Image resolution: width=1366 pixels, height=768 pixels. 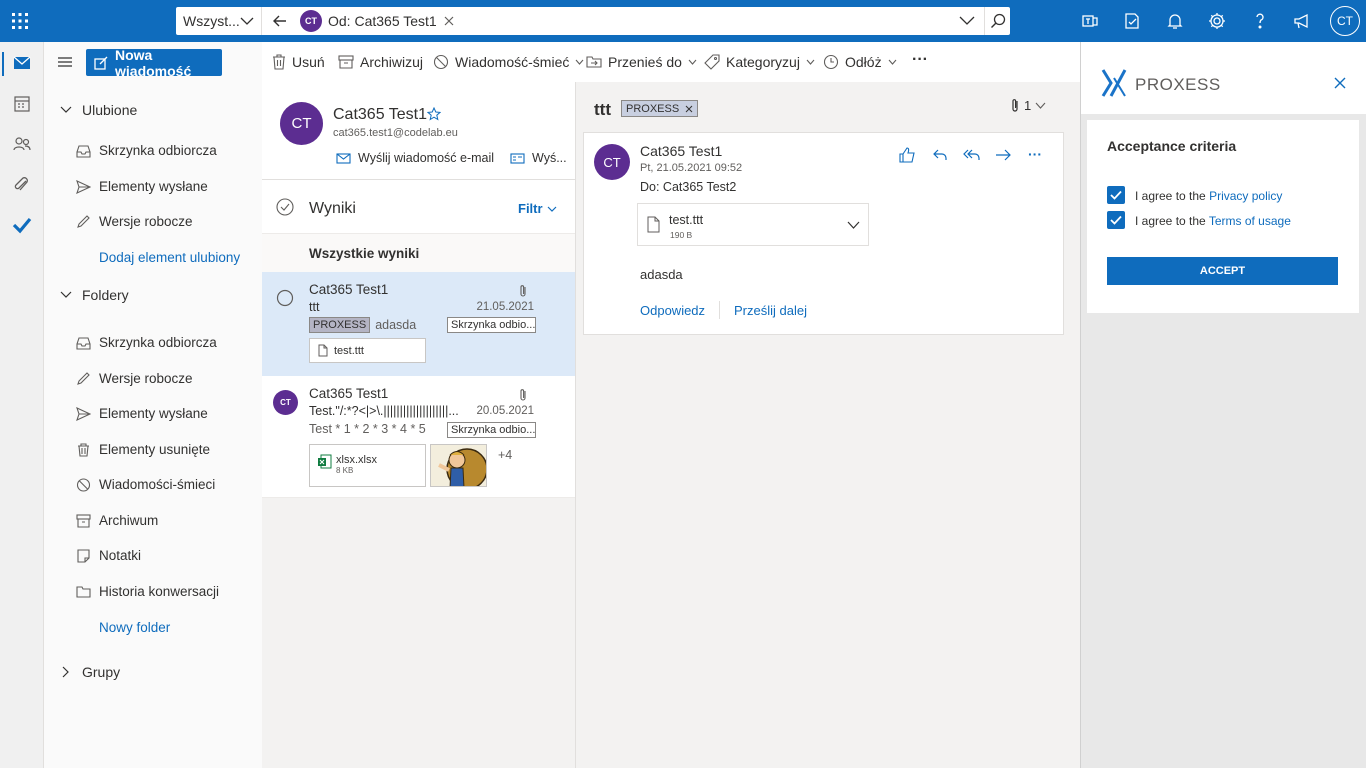 I want to click on folder-label: Wersje robocze, so click(x=146, y=378).